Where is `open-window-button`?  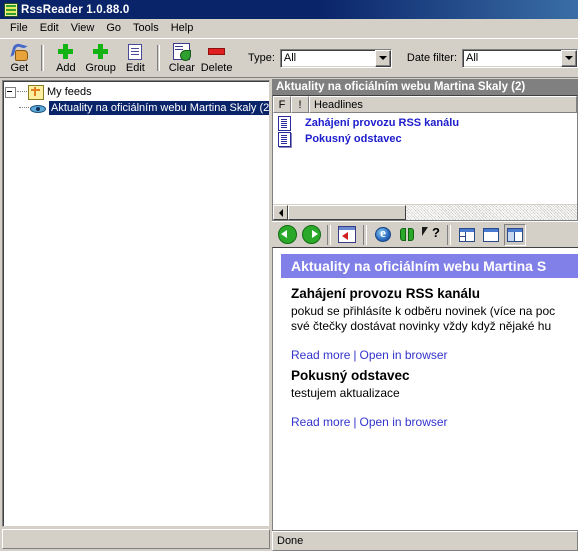
open-window-button is located at coordinates (347, 235).